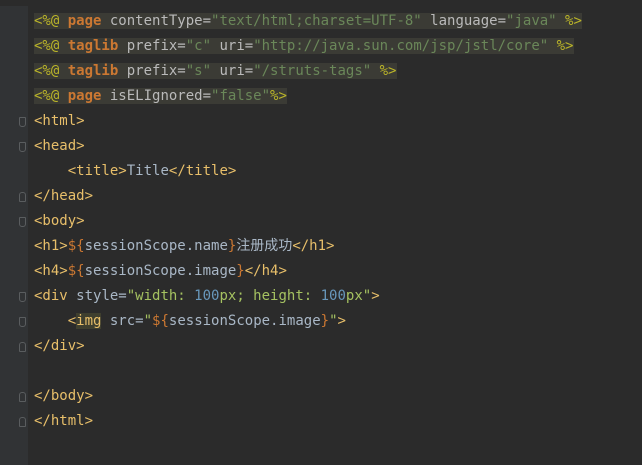 Image resolution: width=642 pixels, height=465 pixels. What do you see at coordinates (152, 46) in the screenshot?
I see `code-token: prefix=` at bounding box center [152, 46].